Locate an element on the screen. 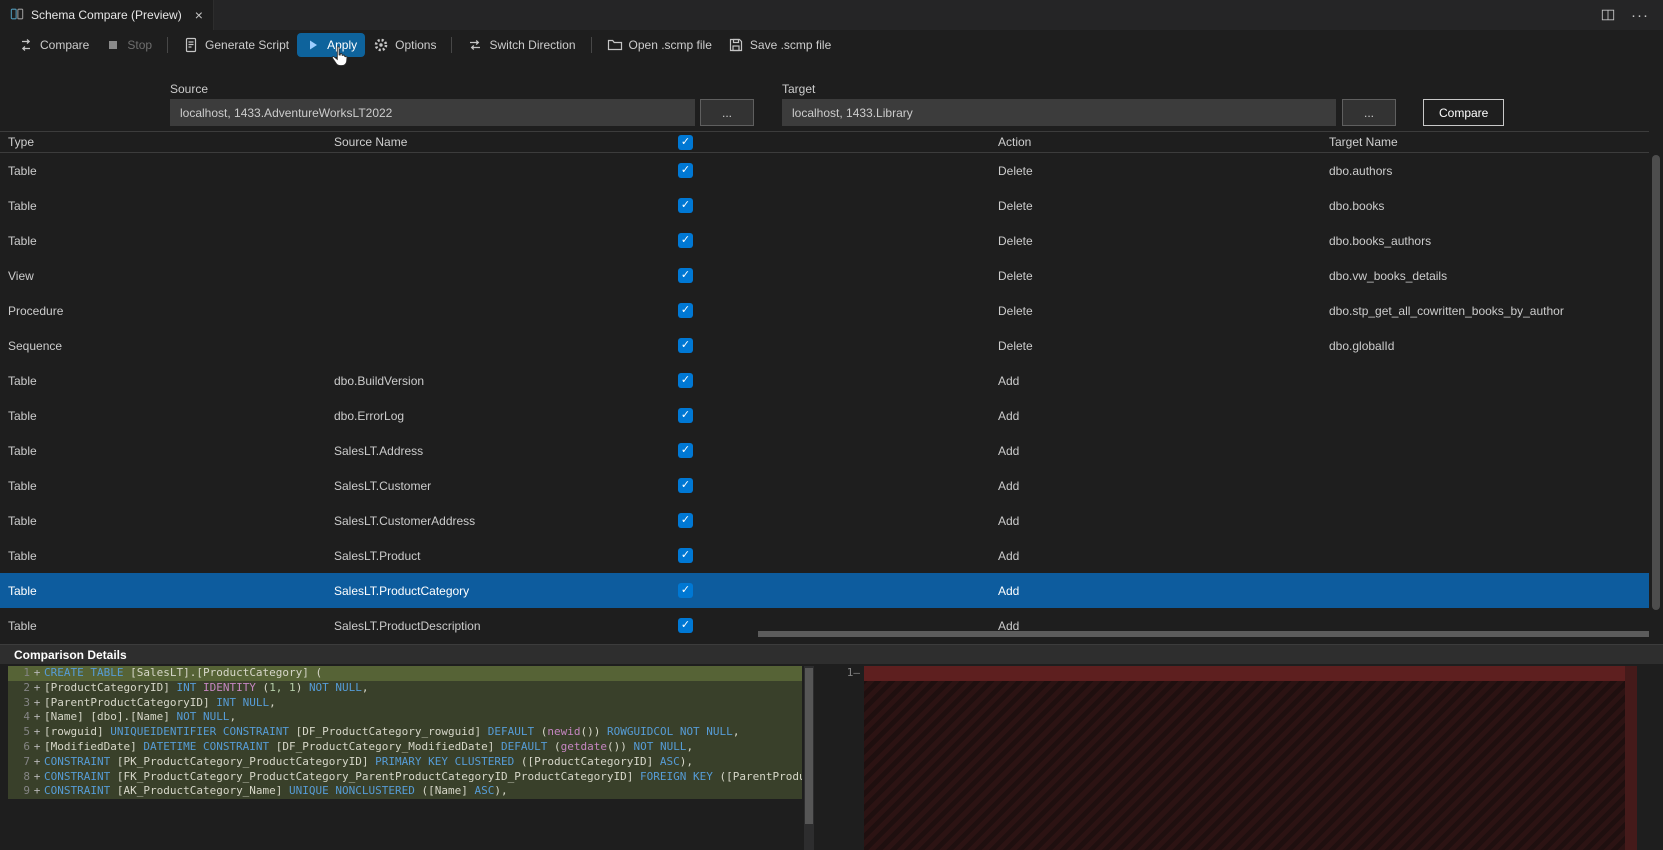  toolbar-button-label: Switch Direction is located at coordinates (532, 45).